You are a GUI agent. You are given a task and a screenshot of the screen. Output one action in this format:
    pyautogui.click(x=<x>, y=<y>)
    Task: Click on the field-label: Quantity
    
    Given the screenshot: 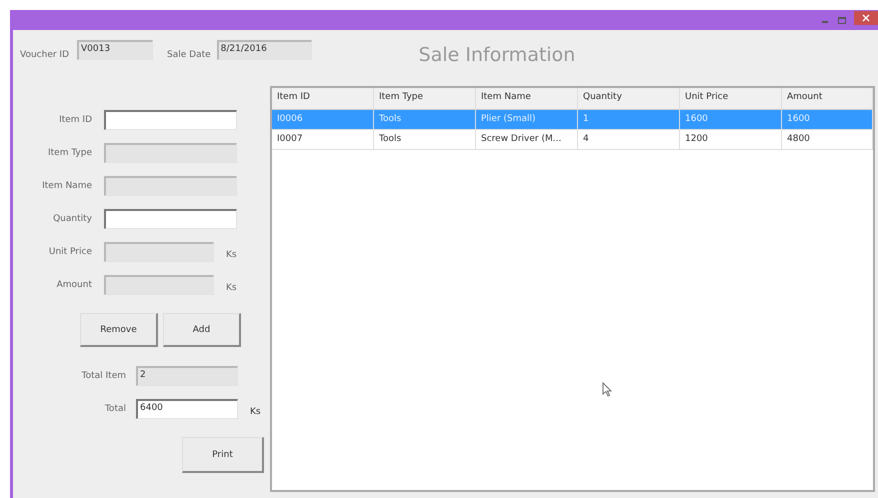 What is the action you would take?
    pyautogui.click(x=72, y=219)
    